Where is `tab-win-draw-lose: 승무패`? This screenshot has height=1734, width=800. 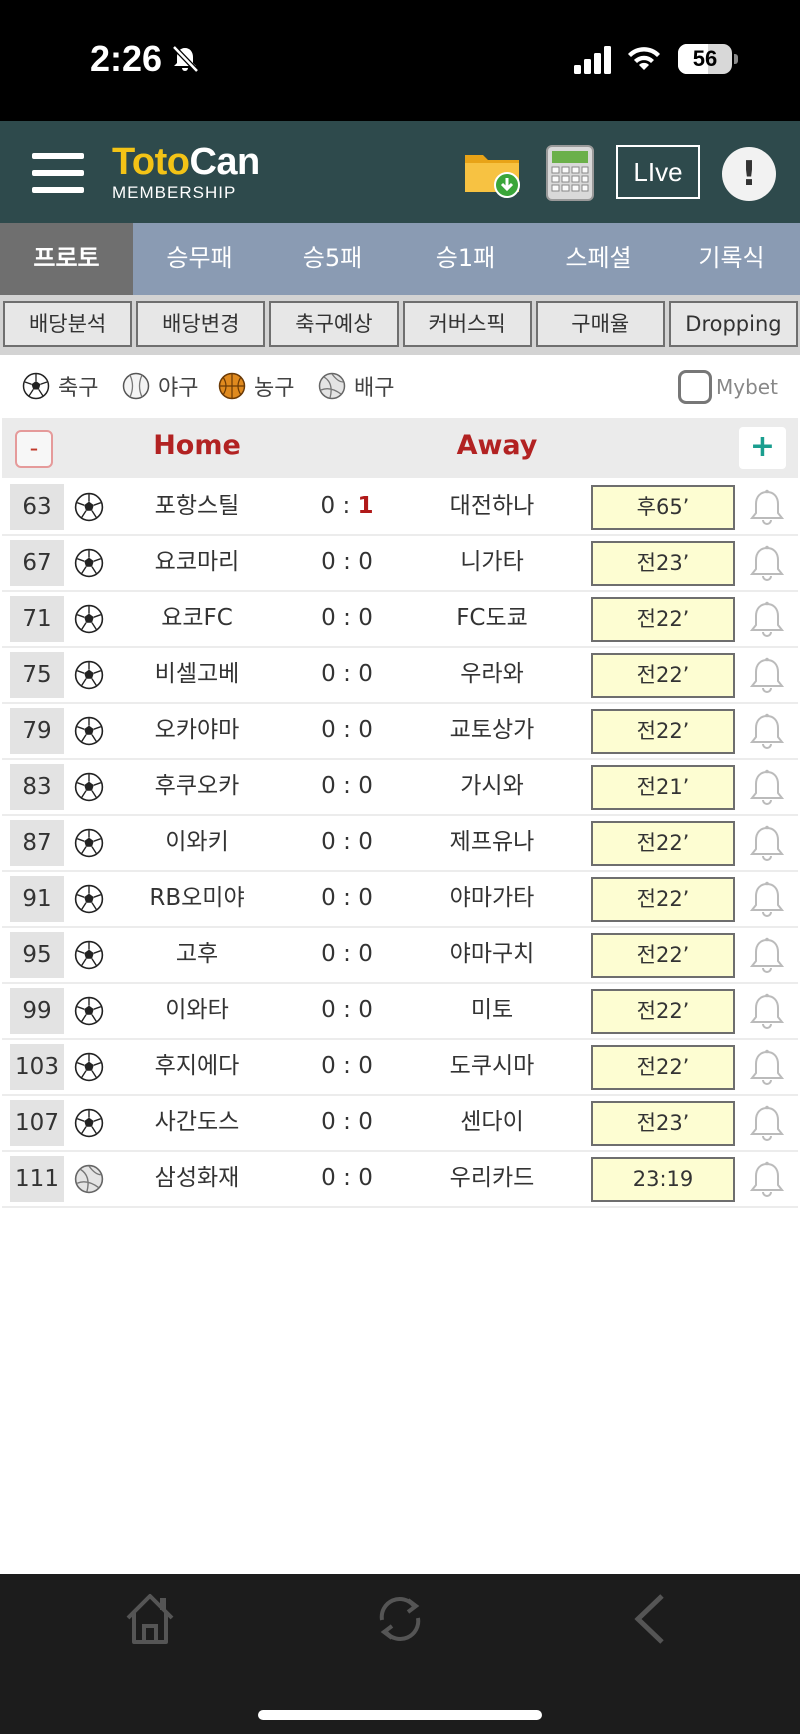
tab-win-draw-lose: 승무패 is located at coordinates (199, 259).